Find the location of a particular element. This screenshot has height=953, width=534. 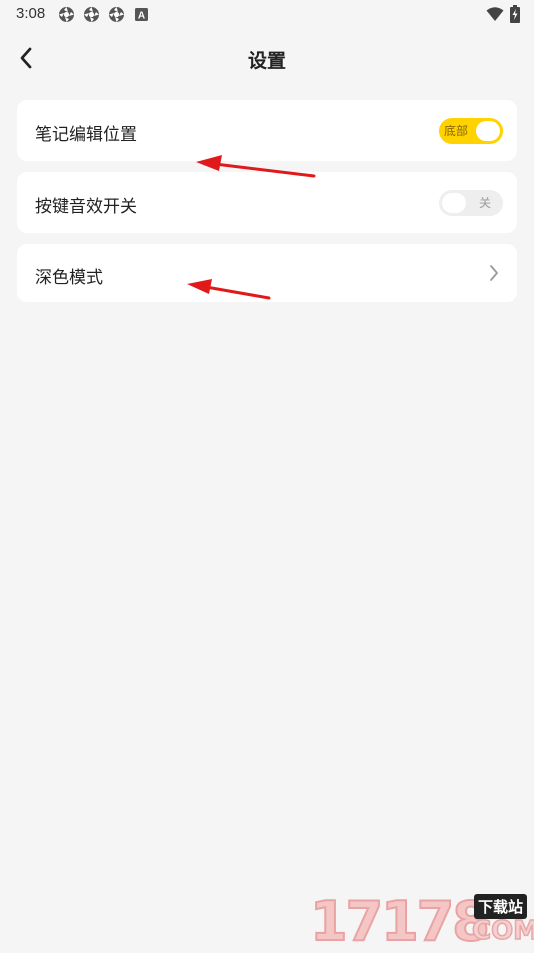

wifi-icon is located at coordinates (495, 14).